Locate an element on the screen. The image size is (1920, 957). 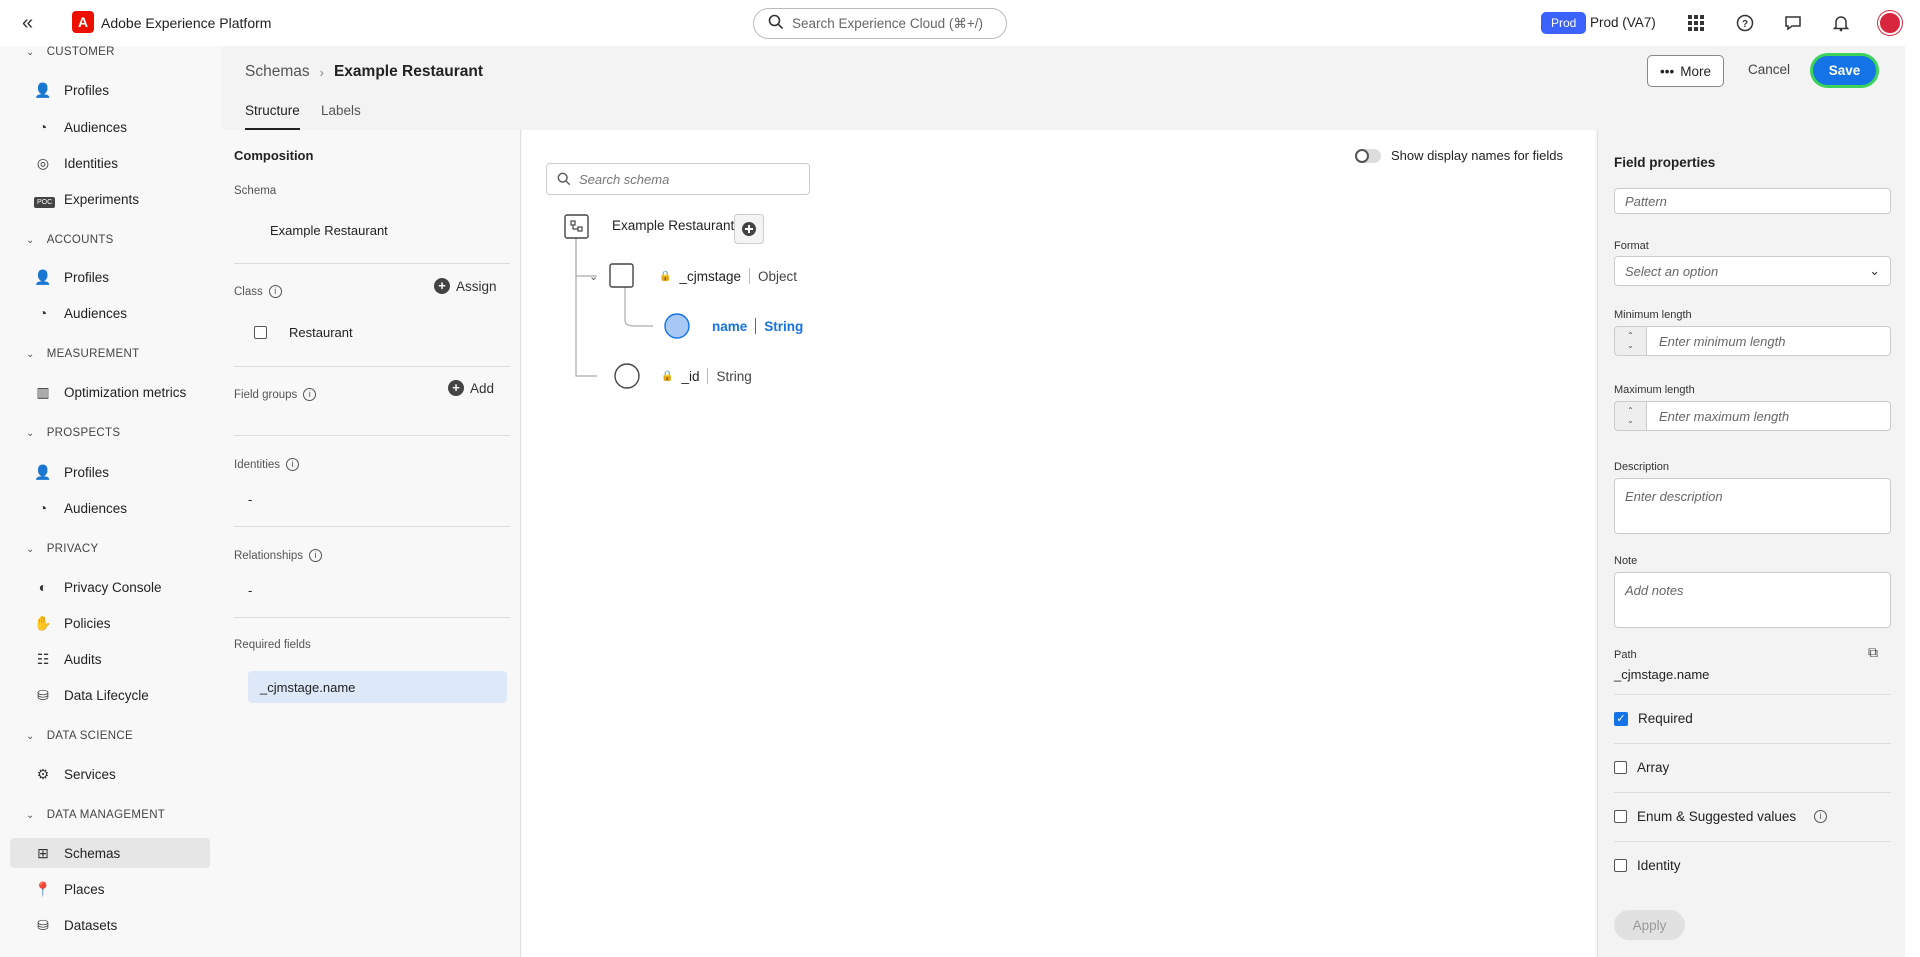
divider is located at coordinates (756, 326).